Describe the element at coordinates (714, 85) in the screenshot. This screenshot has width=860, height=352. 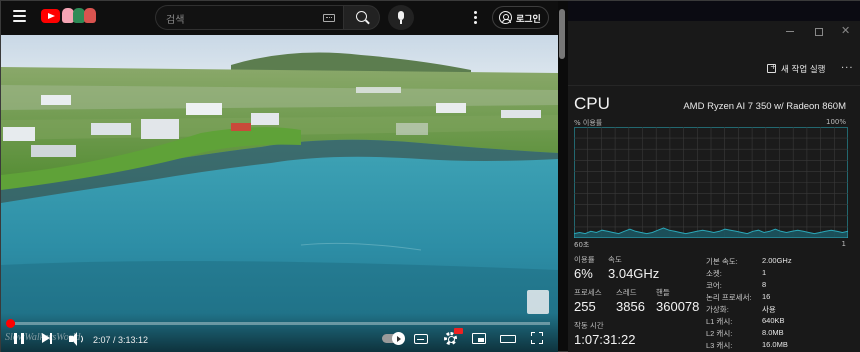
I see `divider` at that location.